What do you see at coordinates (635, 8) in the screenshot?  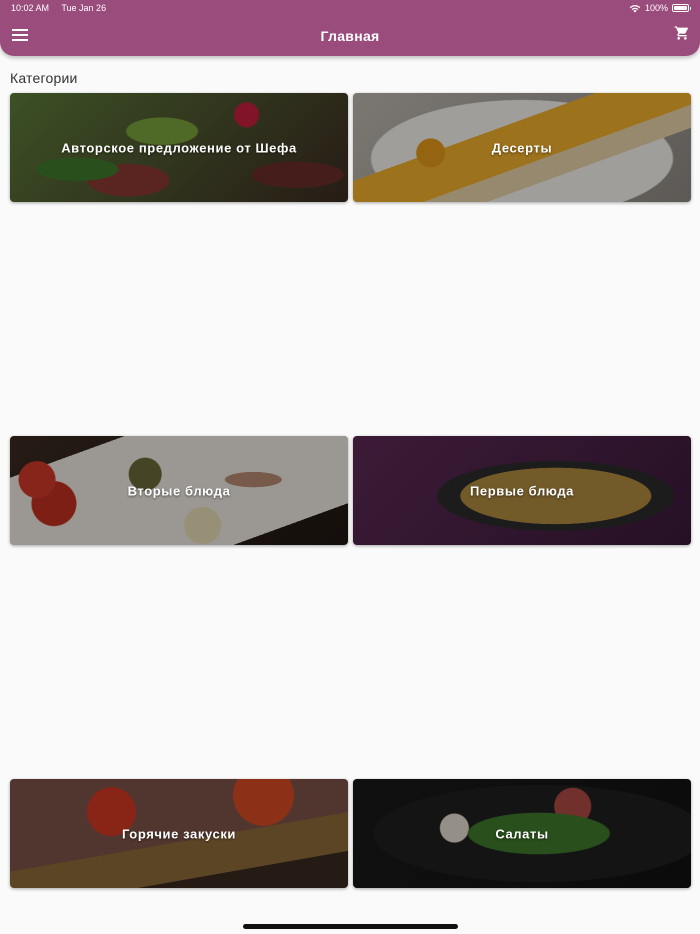 I see `wifi-icon` at bounding box center [635, 8].